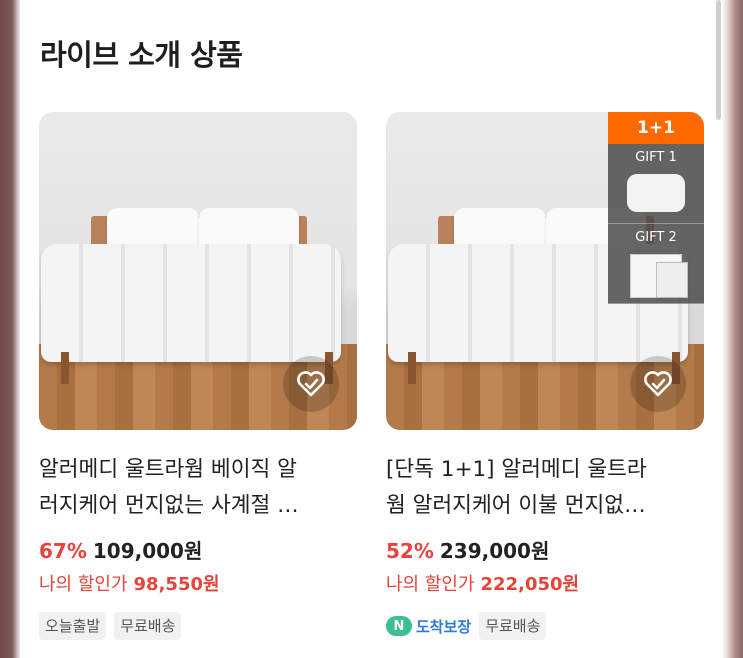 The width and height of the screenshot is (743, 658). I want to click on discount-rate: 67%, so click(63, 551).